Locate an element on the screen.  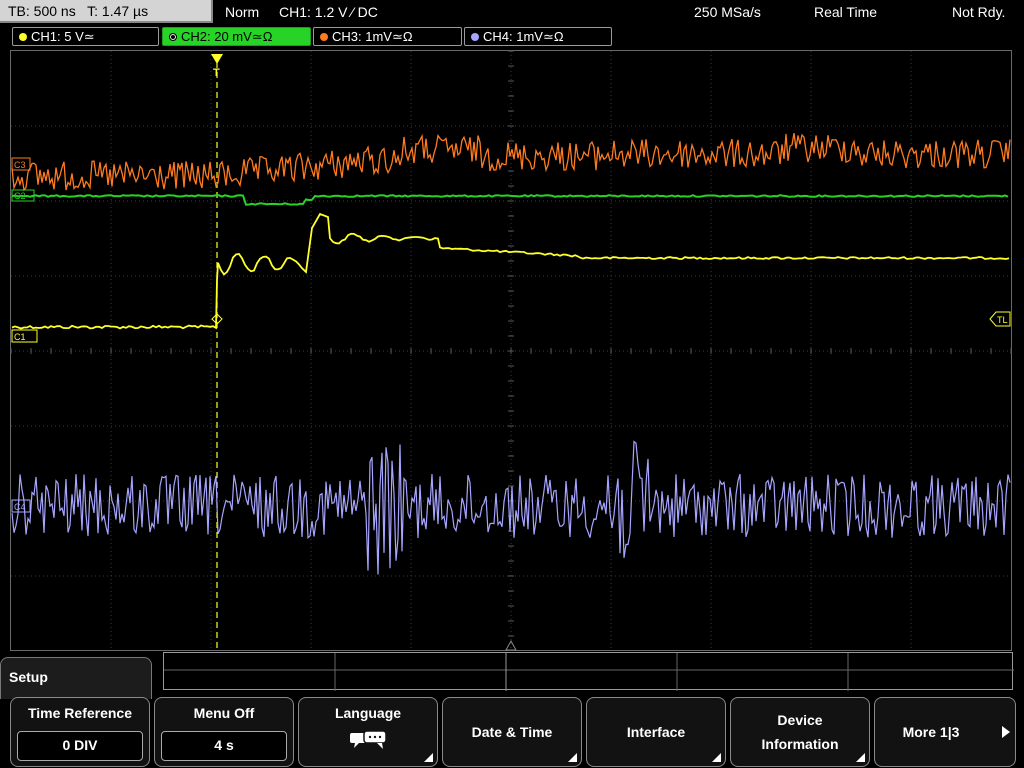
device-information-softkey: Device Information is located at coordinates (800, 732).